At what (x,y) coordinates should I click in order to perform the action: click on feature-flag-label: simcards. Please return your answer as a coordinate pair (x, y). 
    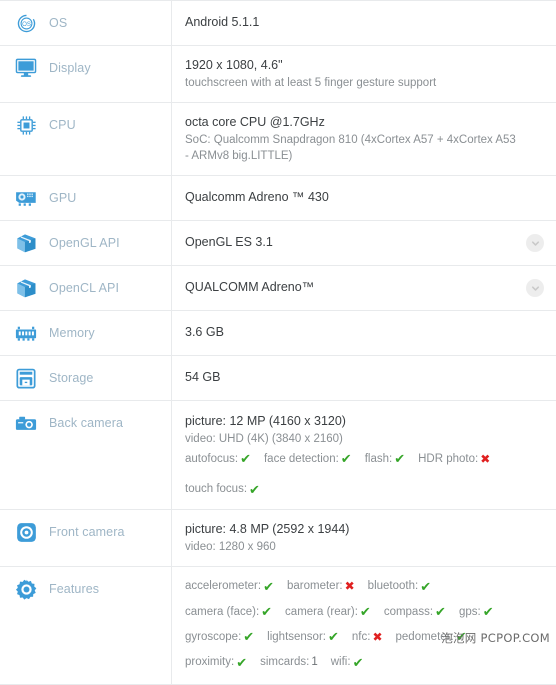
    Looking at the image, I should click on (283, 662).